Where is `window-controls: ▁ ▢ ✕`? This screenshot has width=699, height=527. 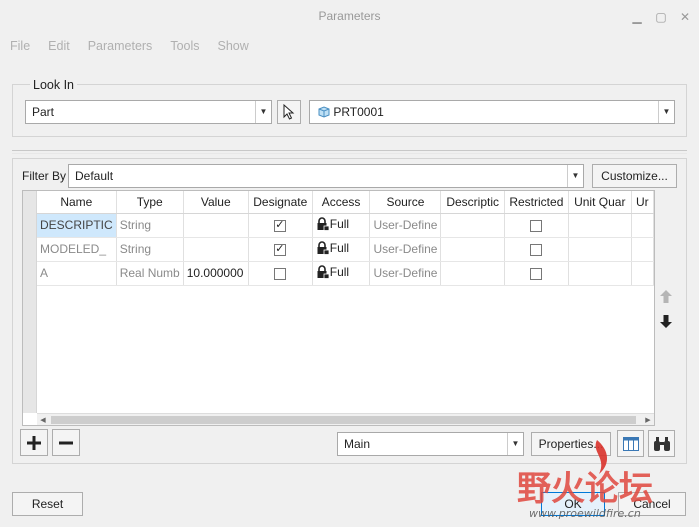
window-controls: ▁ ▢ ✕ is located at coordinates (661, 16).